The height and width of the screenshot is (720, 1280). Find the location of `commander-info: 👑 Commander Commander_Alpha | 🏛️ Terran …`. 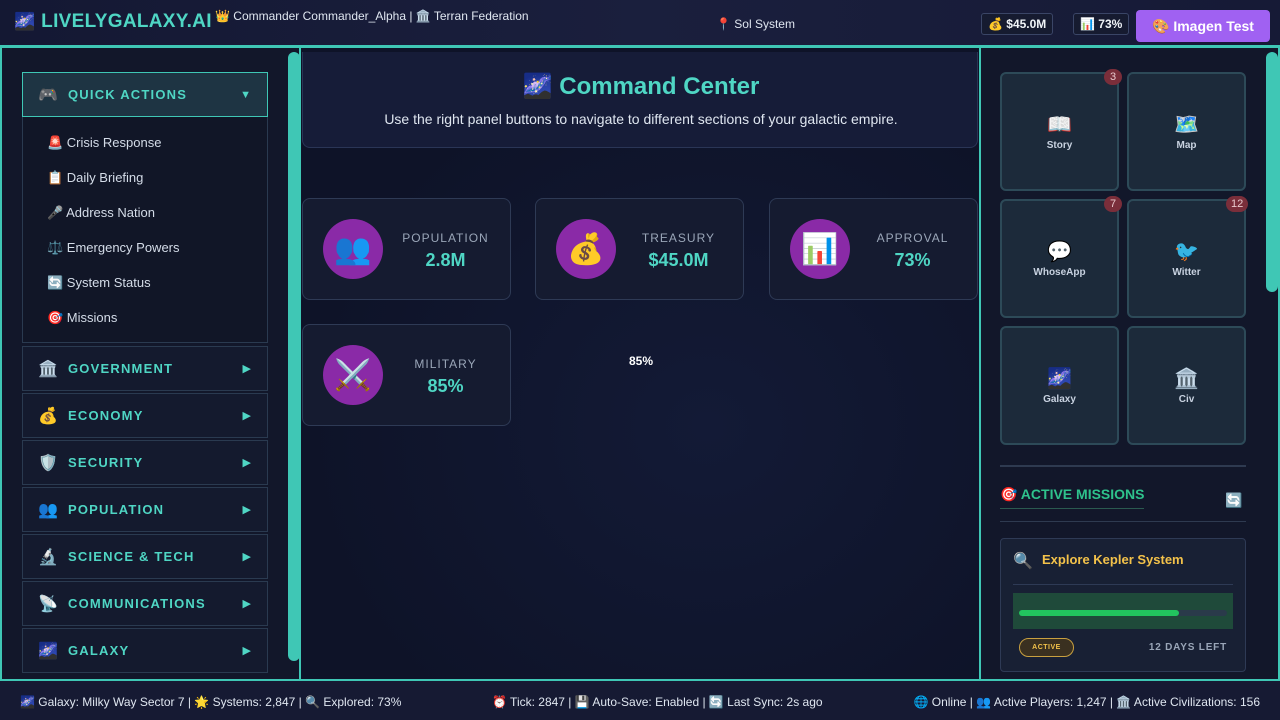

commander-info: 👑 Commander Commander_Alpha | 🏛️ Terran … is located at coordinates (372, 16).